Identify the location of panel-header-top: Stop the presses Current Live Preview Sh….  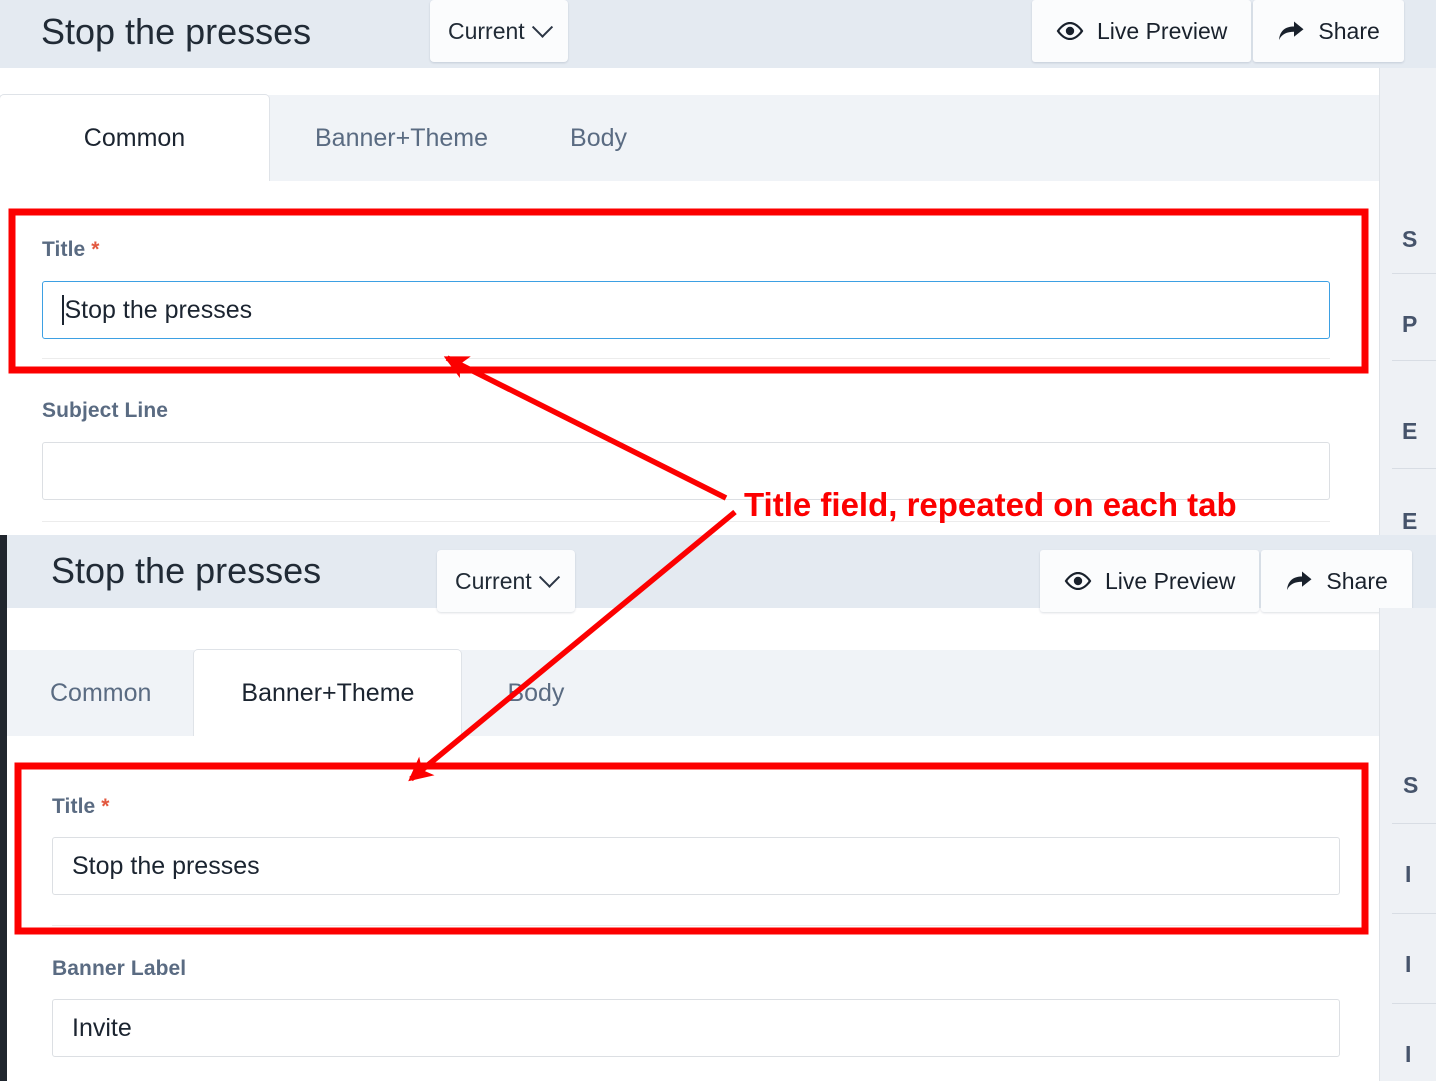
(718, 34).